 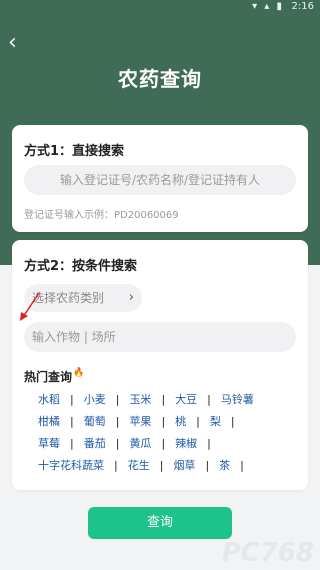 What do you see at coordinates (237, 399) in the screenshot?
I see `hot-item: 马铃薯` at bounding box center [237, 399].